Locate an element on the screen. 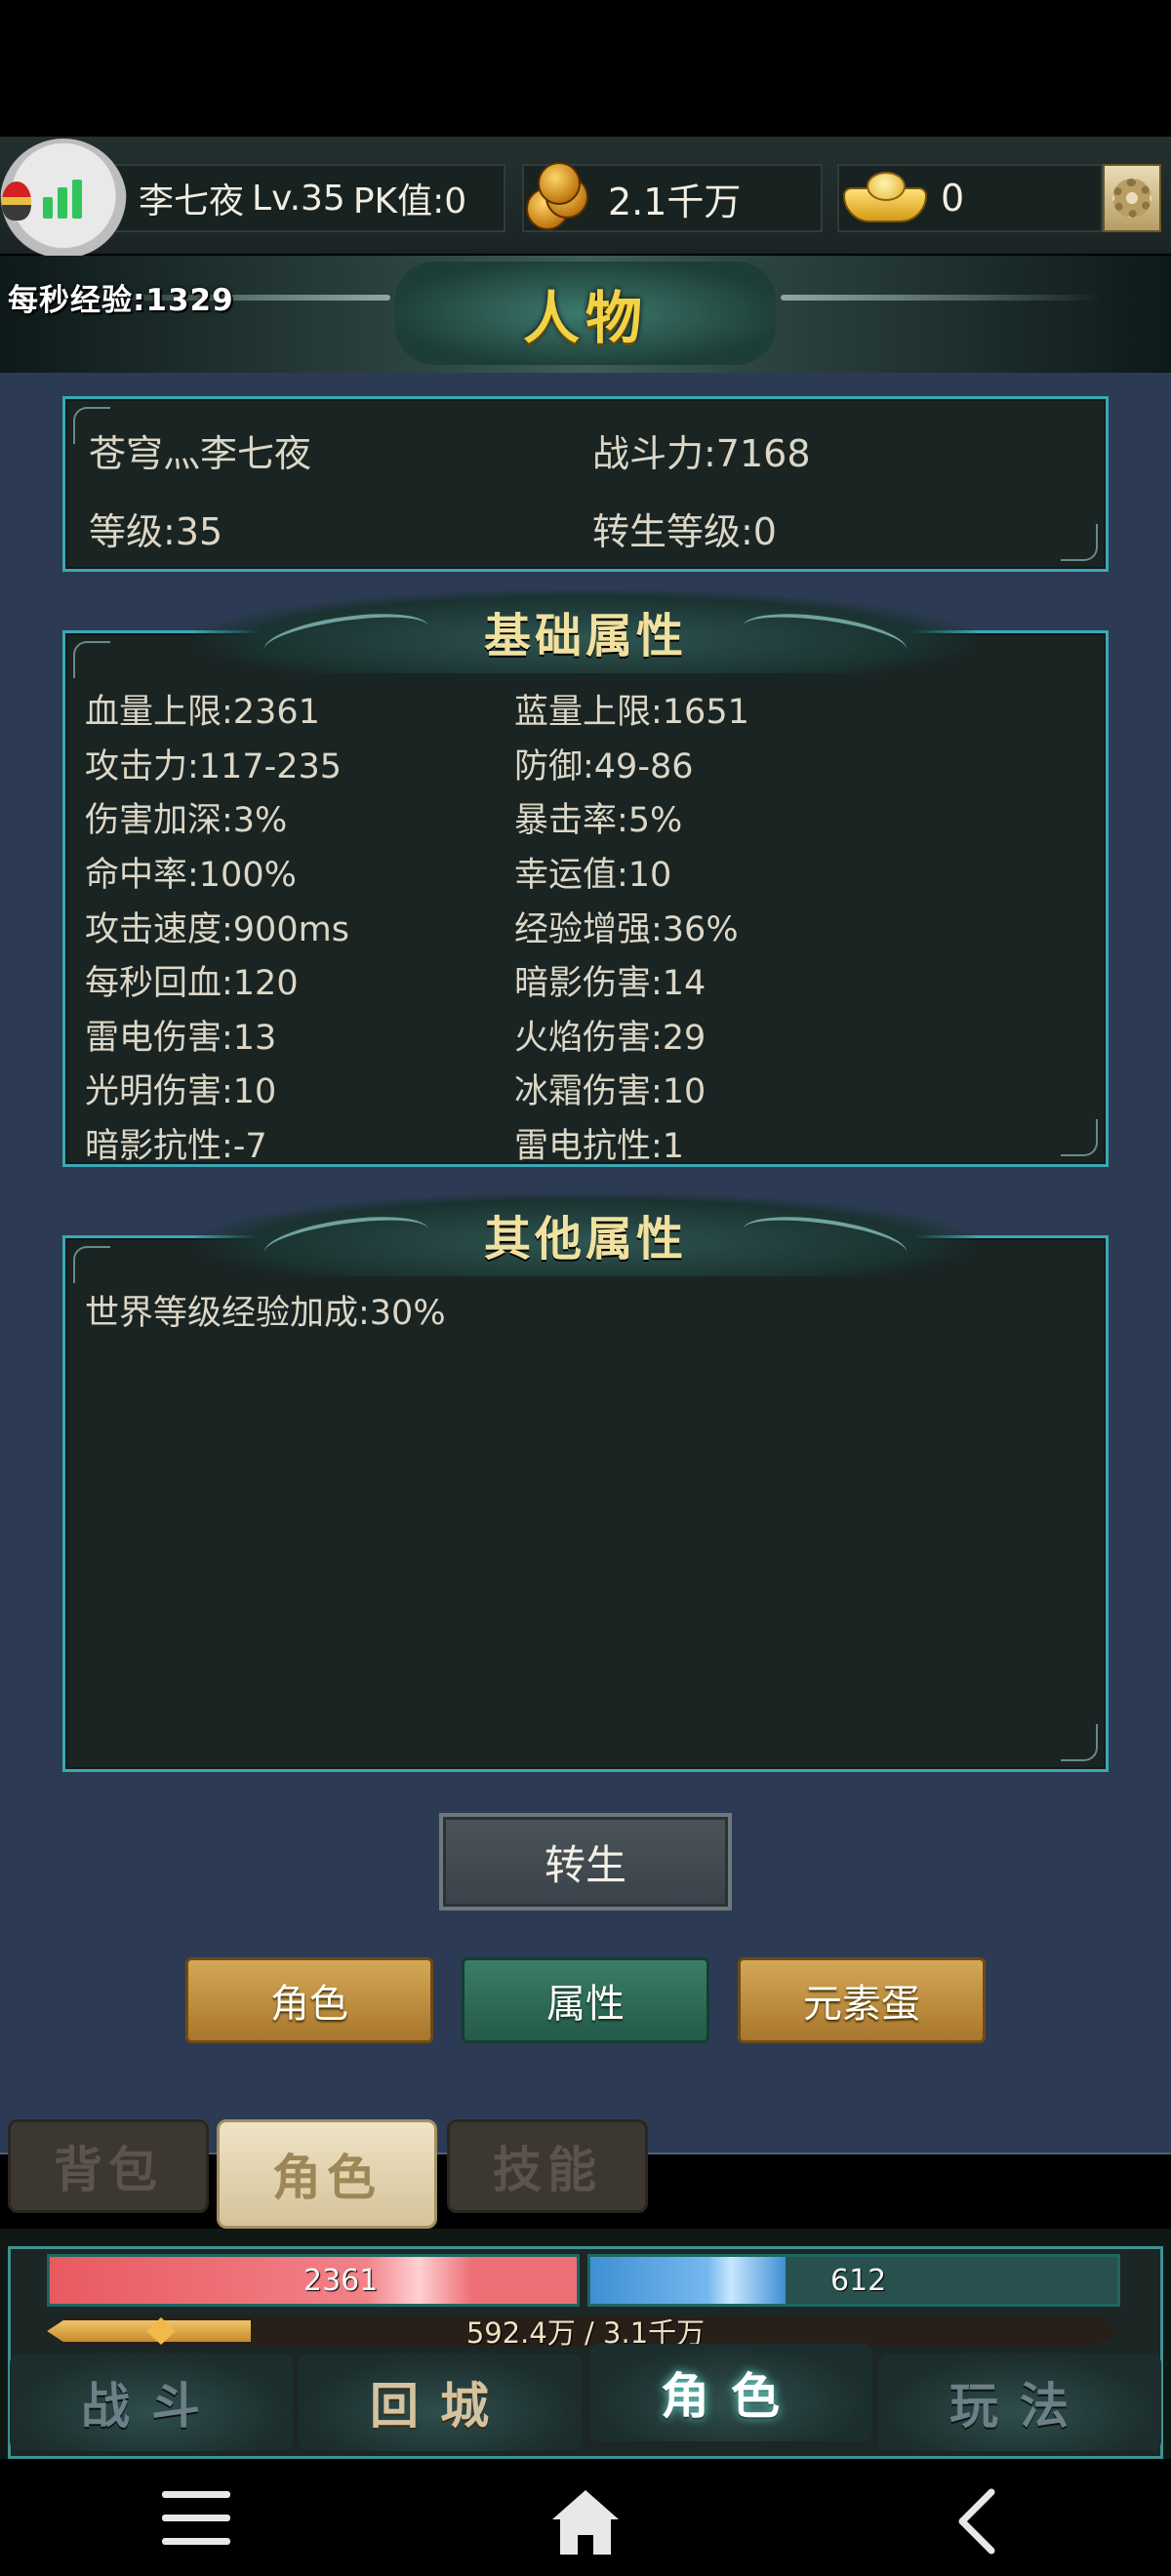 The height and width of the screenshot is (2576, 1171). attribute-item: 暴击率:5% is located at coordinates (598, 821).